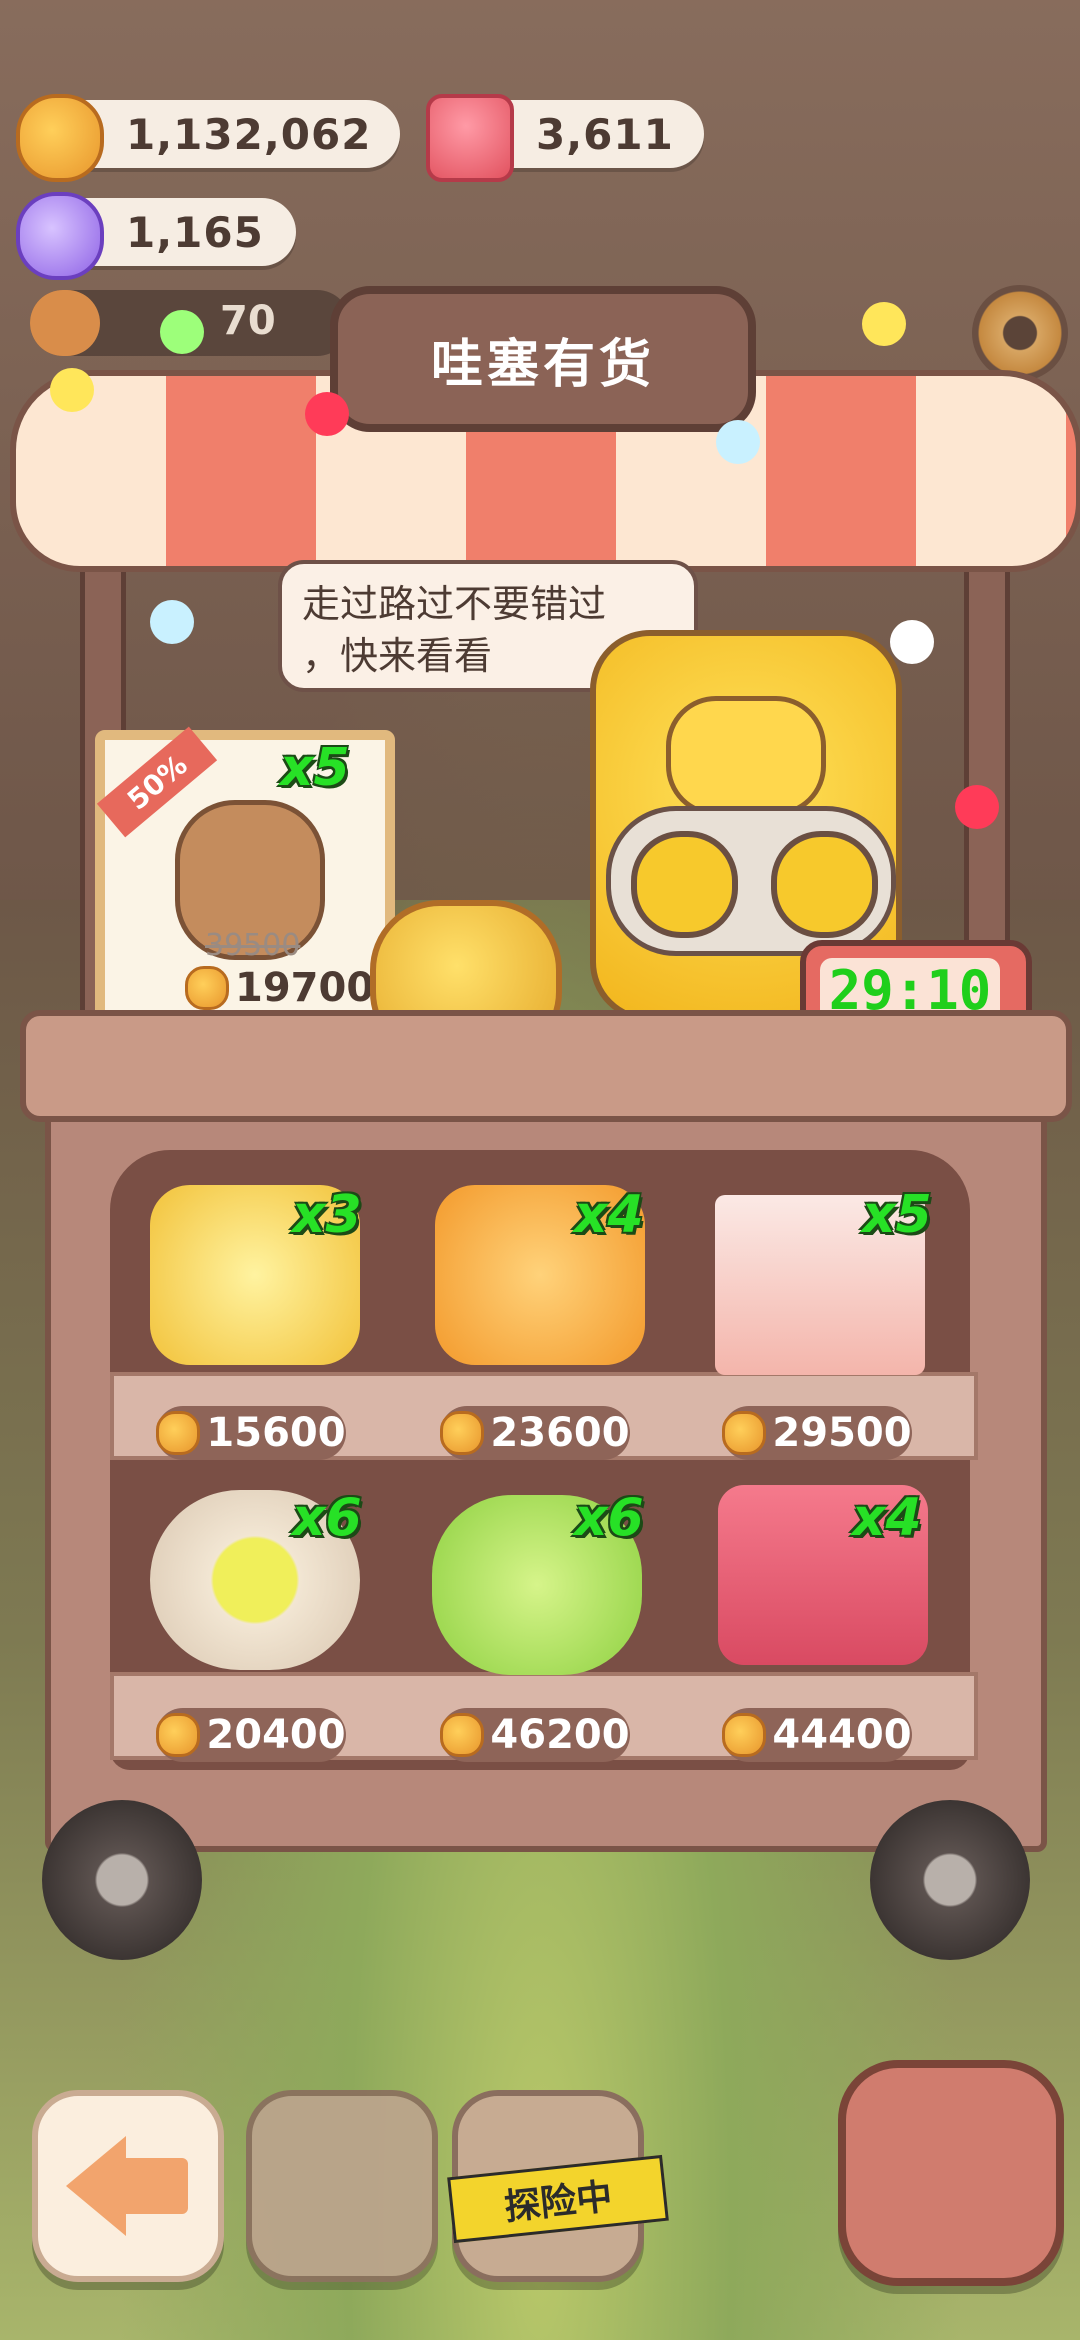 This screenshot has width=1080, height=2340. Describe the element at coordinates (122, 1880) in the screenshot. I see `cart-wheel-left` at that location.